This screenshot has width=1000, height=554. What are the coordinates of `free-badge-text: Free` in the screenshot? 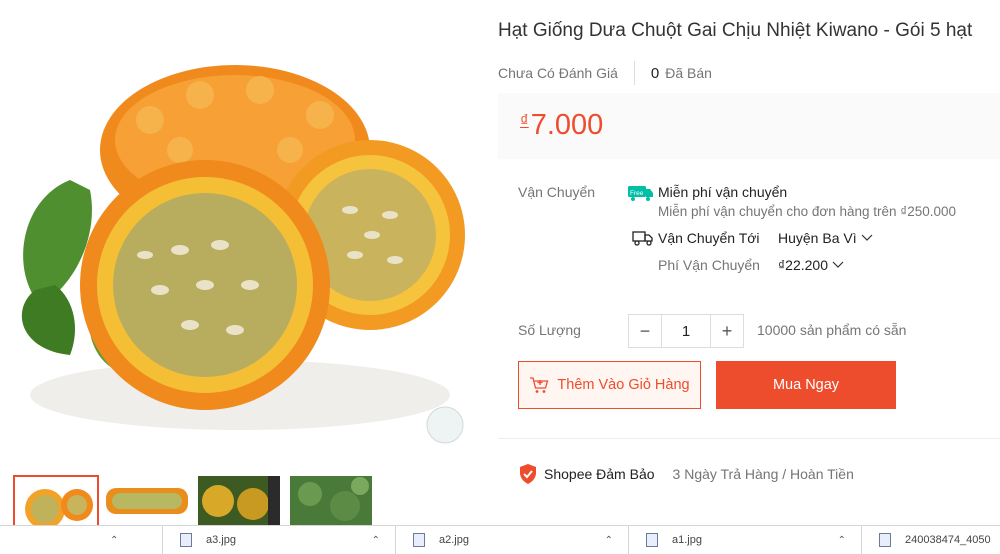 It's located at (637, 193).